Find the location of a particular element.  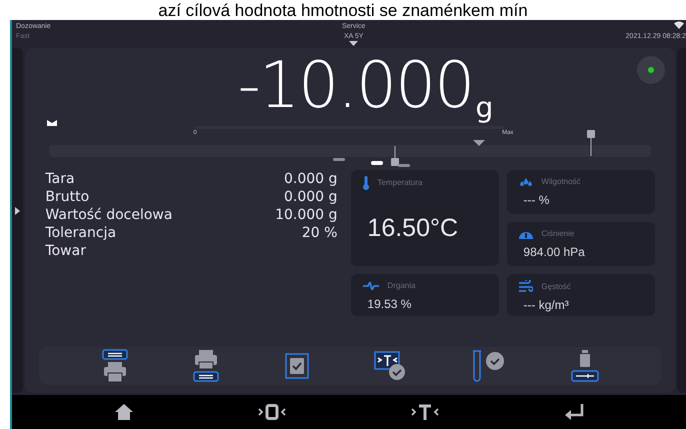

sensor-label: Drgania is located at coordinates (401, 286).